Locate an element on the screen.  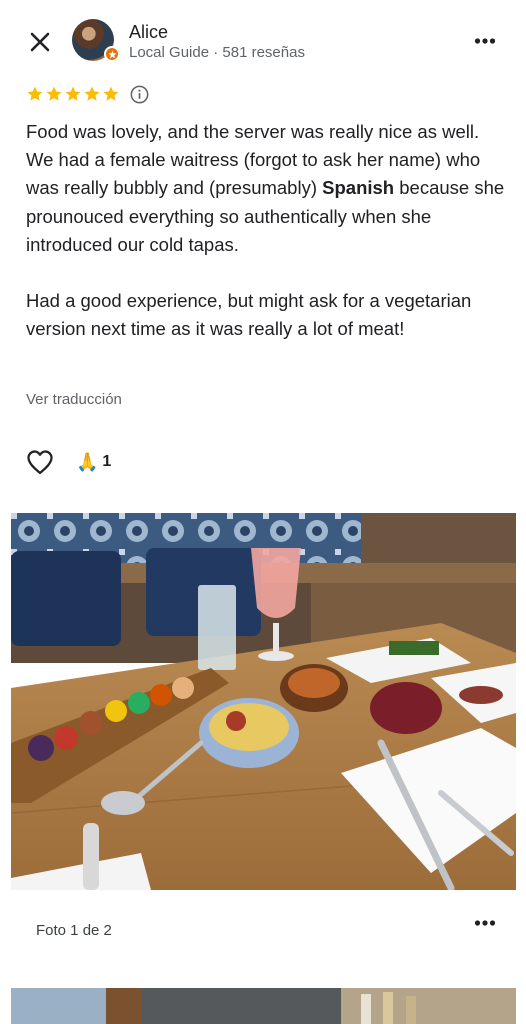
review-actions: 🙏 1 is located at coordinates (68, 462).